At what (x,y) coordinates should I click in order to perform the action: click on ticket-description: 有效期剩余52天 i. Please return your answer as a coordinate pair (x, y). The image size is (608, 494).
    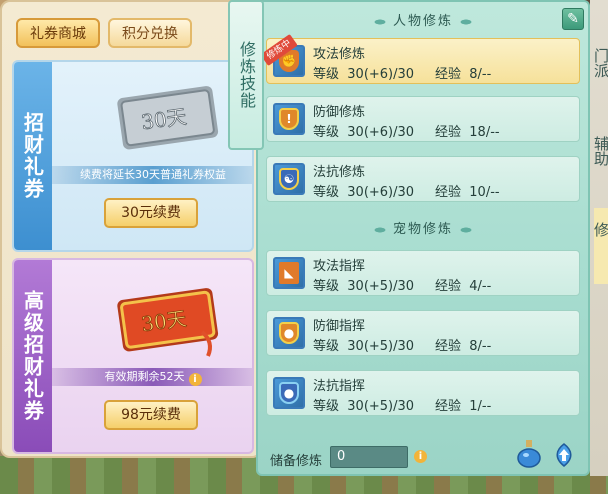
    Looking at the image, I should click on (152, 377).